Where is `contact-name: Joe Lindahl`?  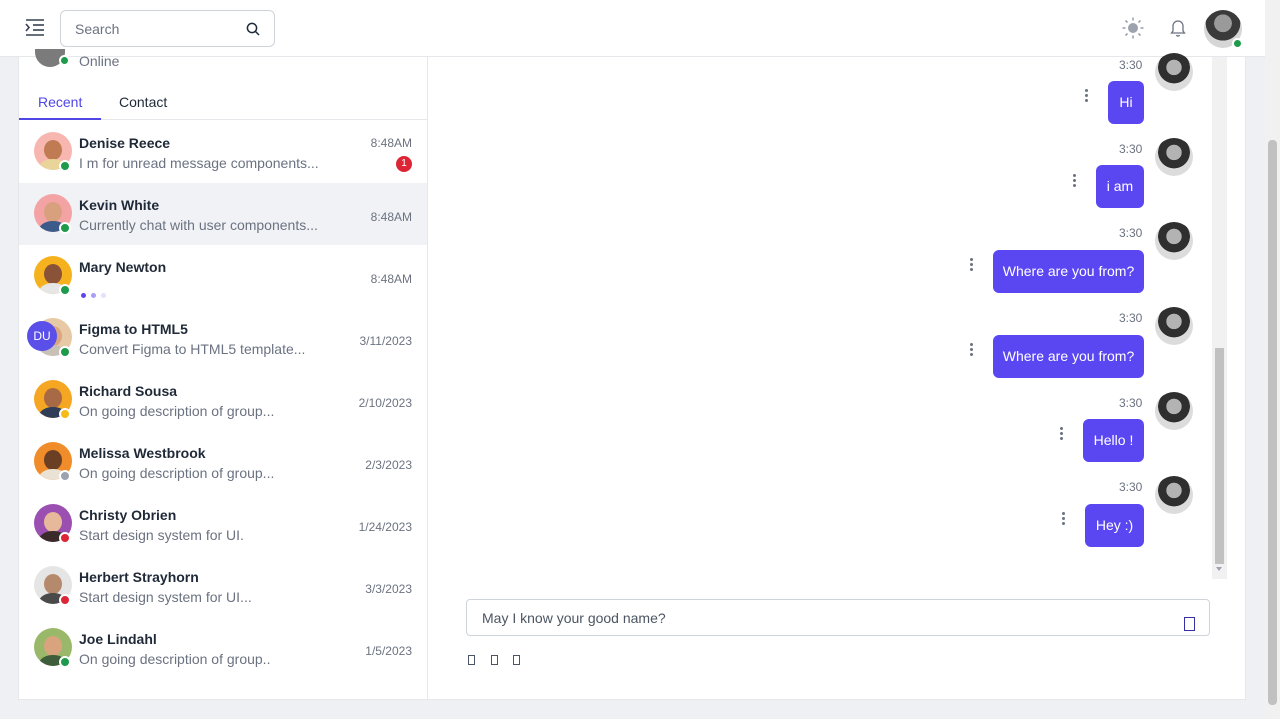
contact-name: Joe Lindahl is located at coordinates (118, 639).